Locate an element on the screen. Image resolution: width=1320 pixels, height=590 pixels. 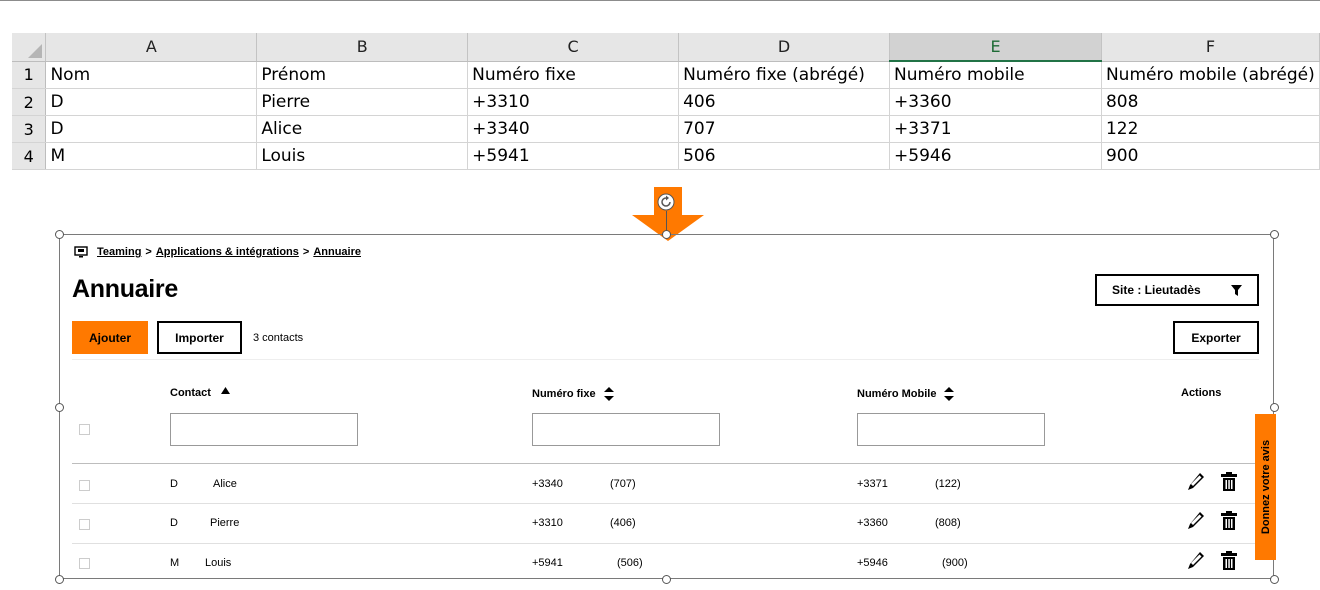
contact-header-label: Contact is located at coordinates (190, 393).